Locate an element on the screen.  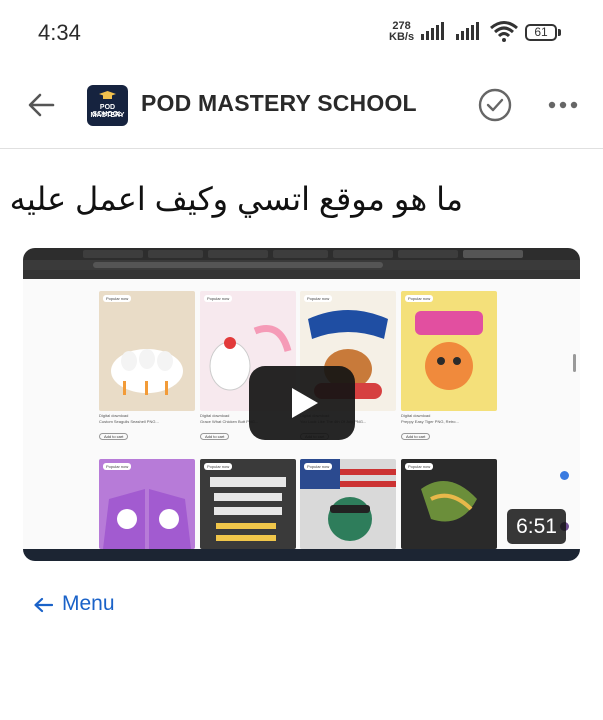
signal-icon is located at coordinates (432, 31).